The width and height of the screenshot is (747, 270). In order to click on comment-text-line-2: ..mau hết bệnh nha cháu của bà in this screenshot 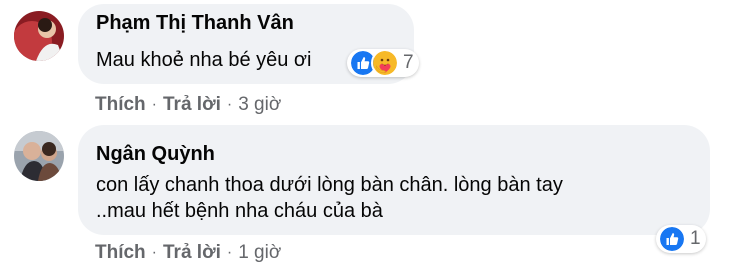, I will do `click(239, 211)`.